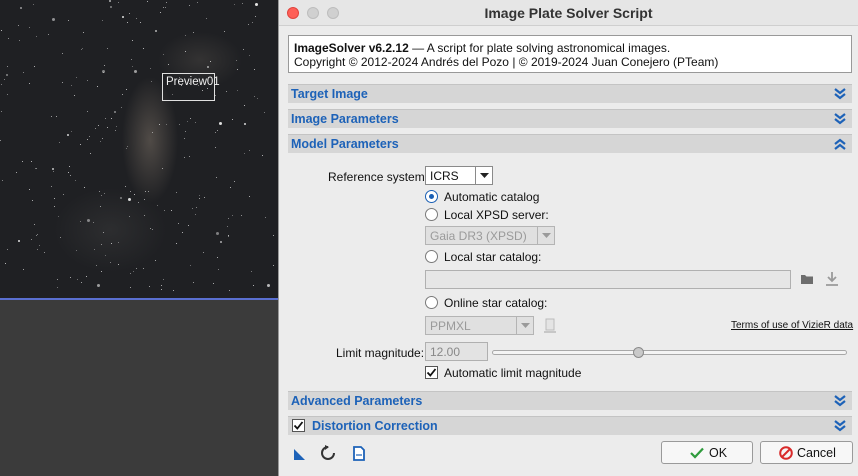 The height and width of the screenshot is (476, 858). What do you see at coordinates (570, 118) in the screenshot?
I see `section-image-parameters: Image Parameters` at bounding box center [570, 118].